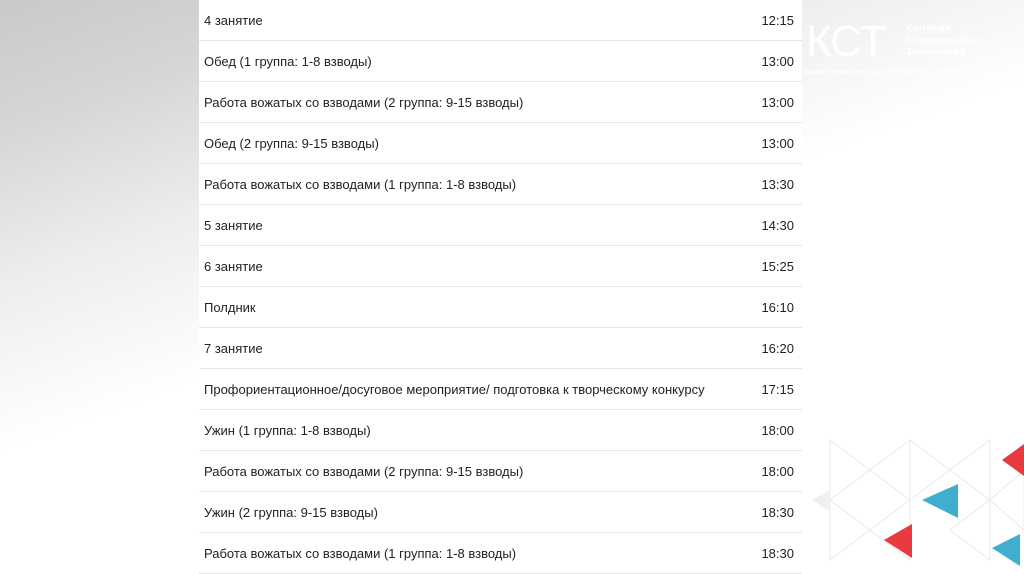 Image resolution: width=1024 pixels, height=574 pixels. What do you see at coordinates (291, 143) in the screenshot?
I see `activity-name: Обед (2 группа: 9-15 взводы)` at bounding box center [291, 143].